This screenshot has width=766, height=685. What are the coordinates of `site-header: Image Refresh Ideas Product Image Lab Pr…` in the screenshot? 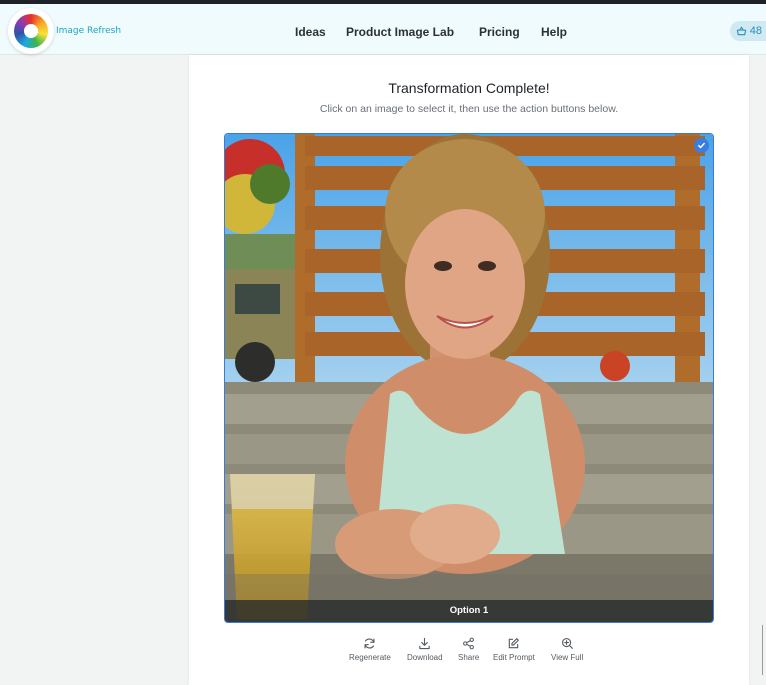 It's located at (383, 29).